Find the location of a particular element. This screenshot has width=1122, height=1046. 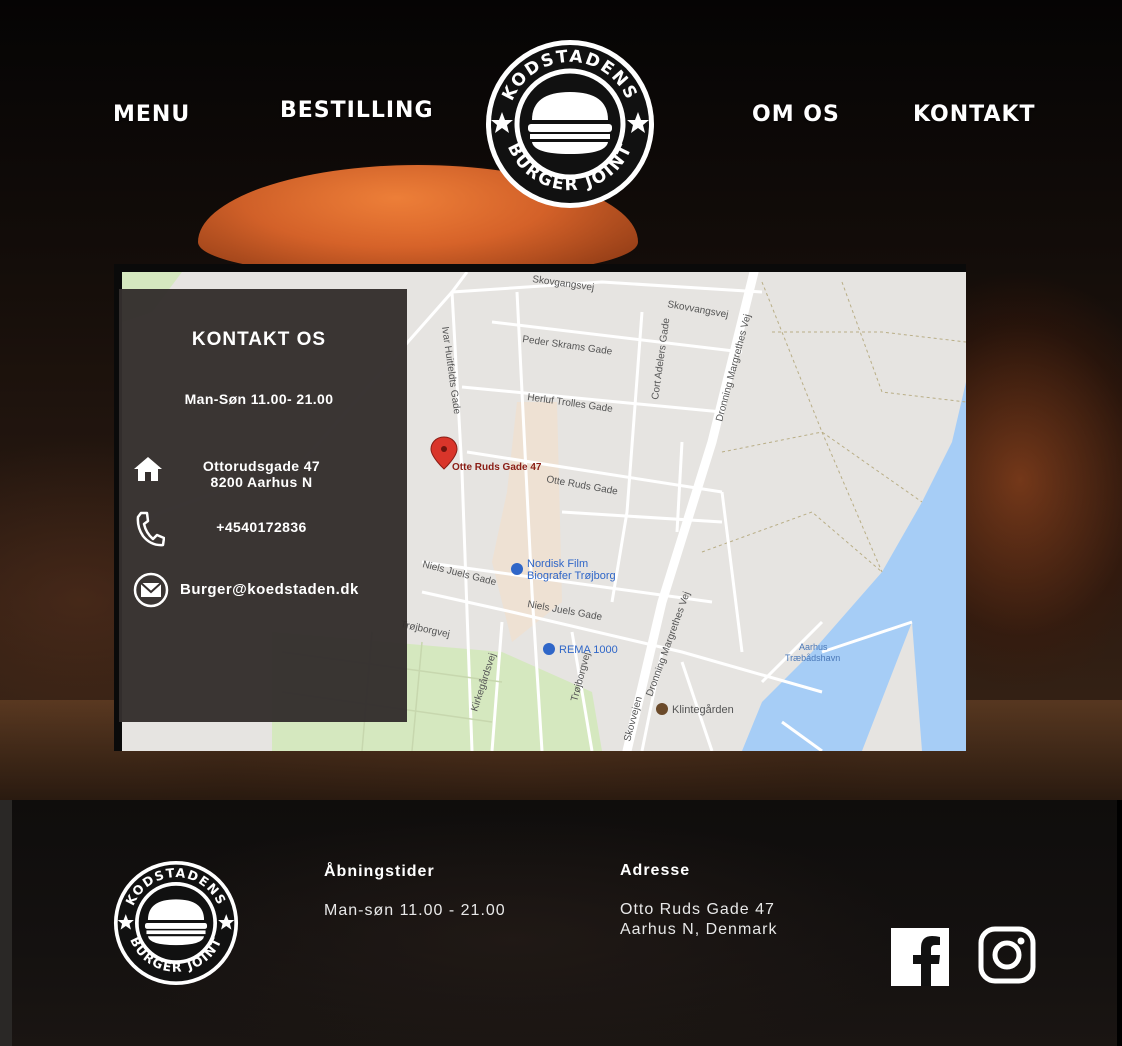

footer-address-title: Adresse is located at coordinates (655, 870).